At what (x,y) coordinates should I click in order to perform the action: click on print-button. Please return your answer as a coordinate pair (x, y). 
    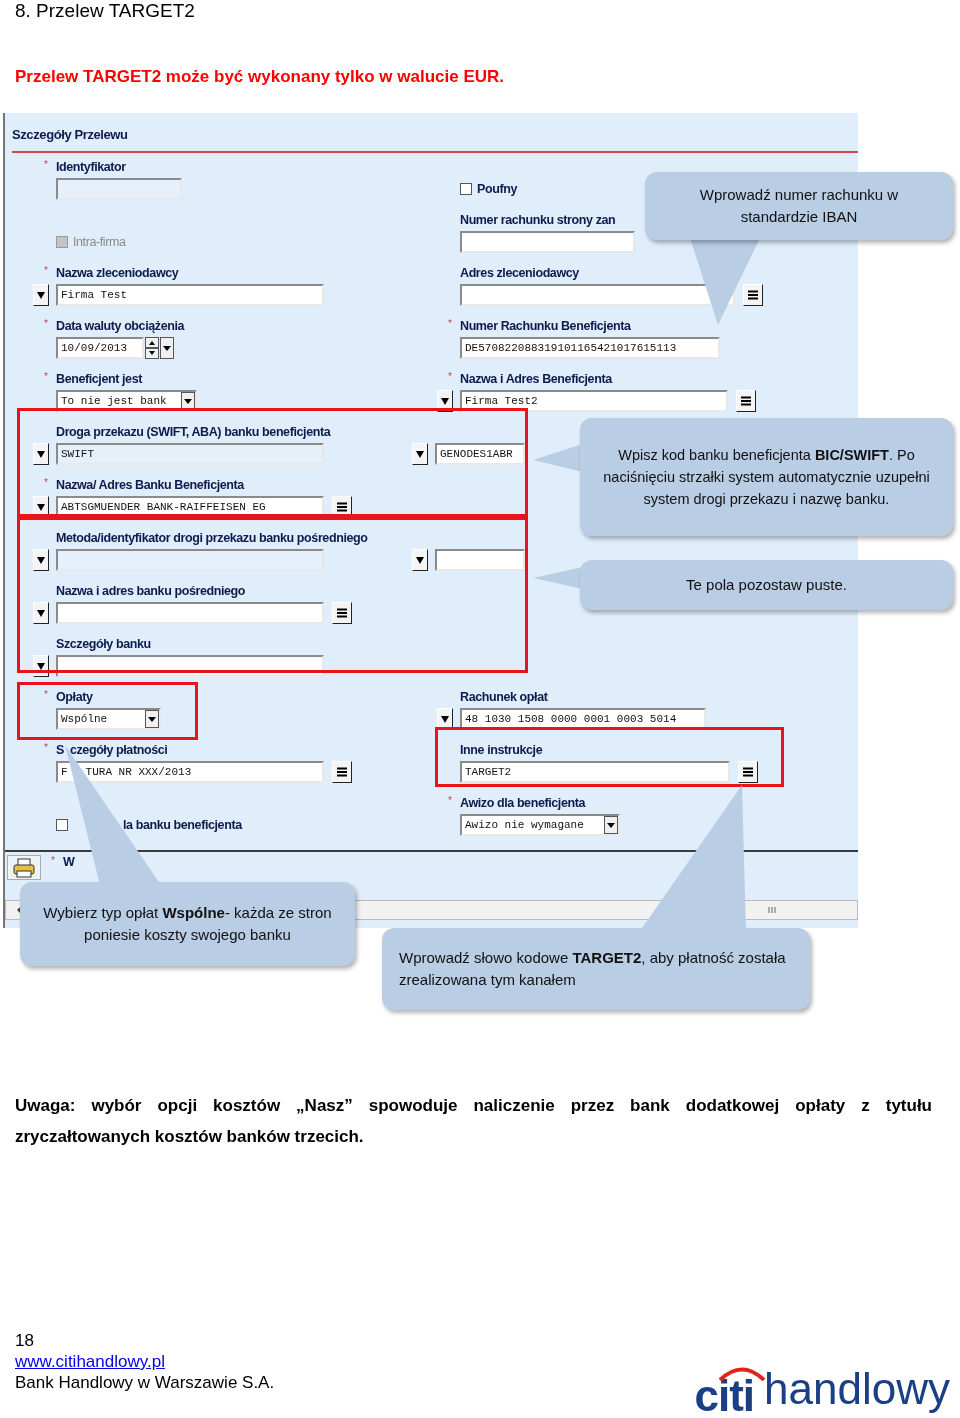
    Looking at the image, I should click on (24, 867).